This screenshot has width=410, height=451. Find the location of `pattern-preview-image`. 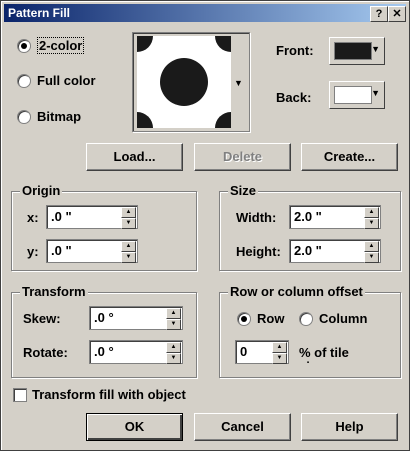

pattern-preview-image is located at coordinates (184, 82).